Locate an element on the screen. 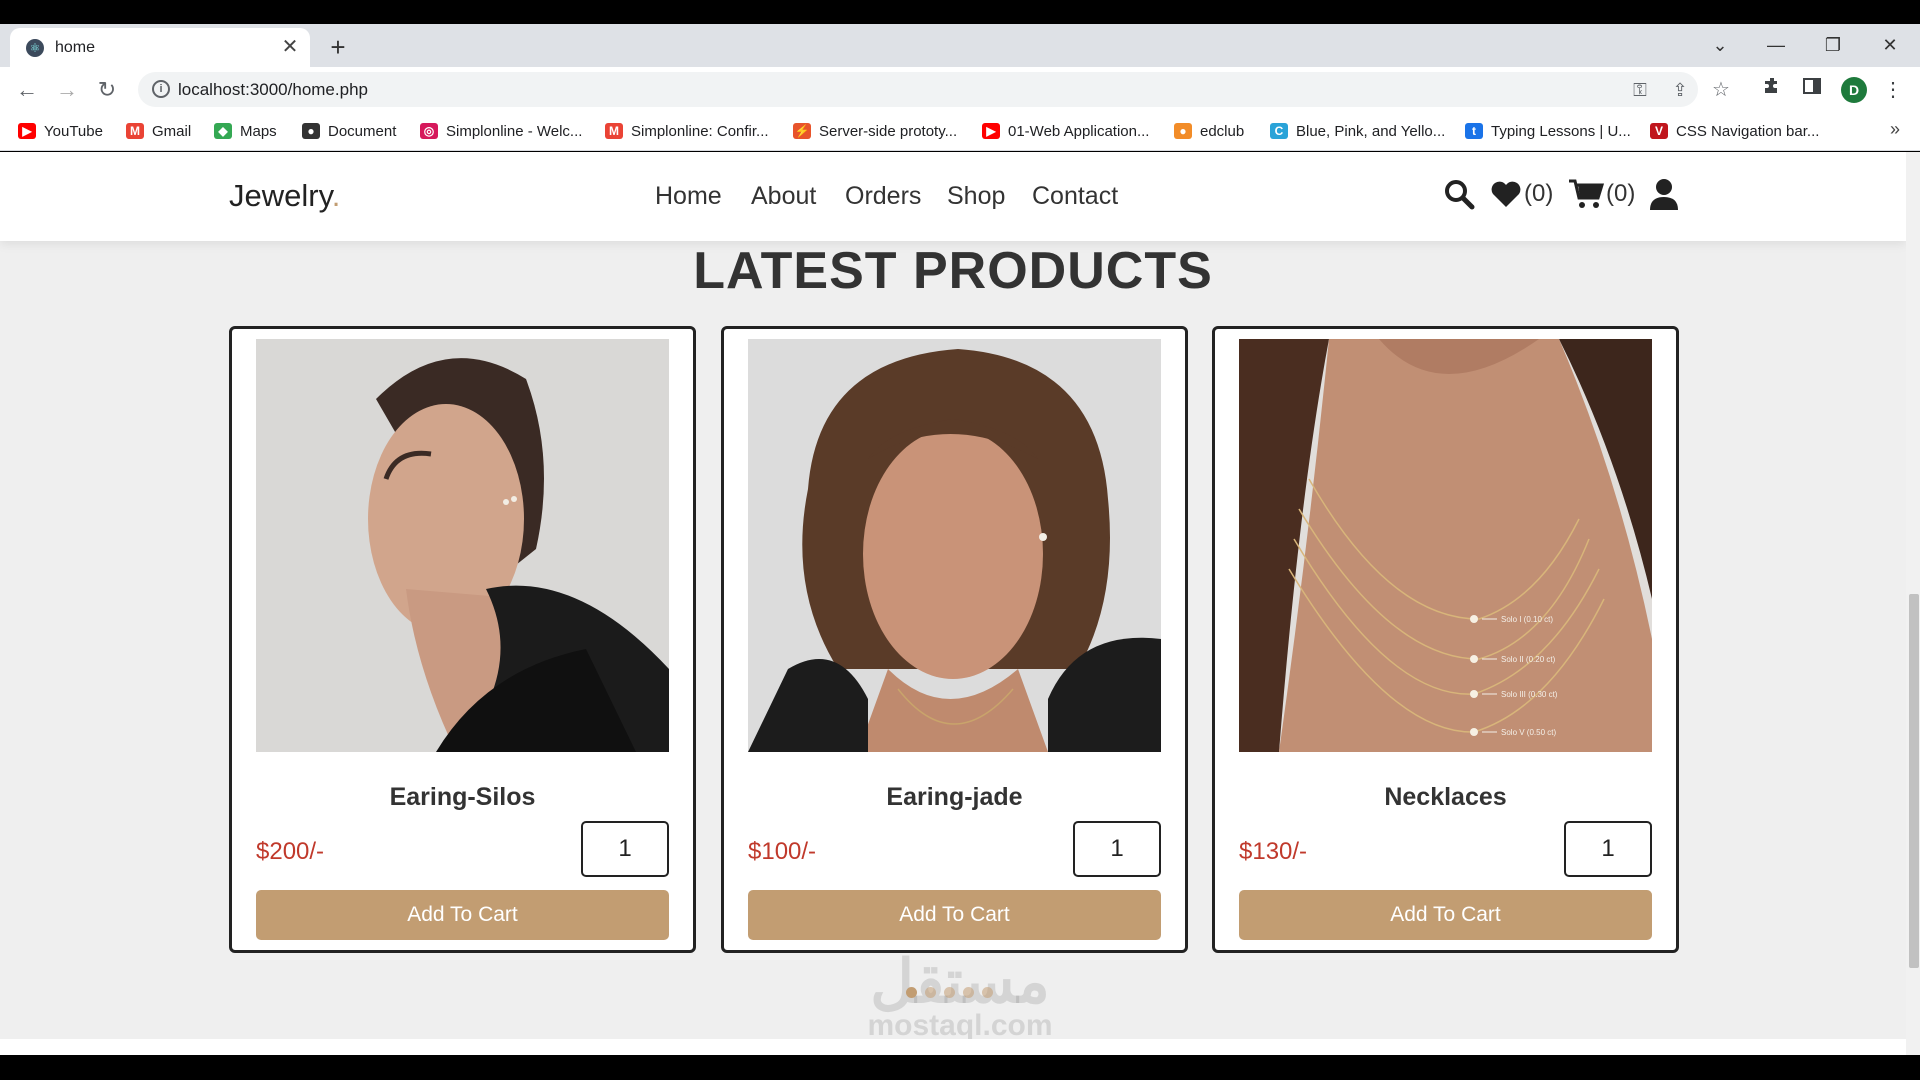 The height and width of the screenshot is (1080, 1920). bookmark-item: ● edclub is located at coordinates (1209, 131).